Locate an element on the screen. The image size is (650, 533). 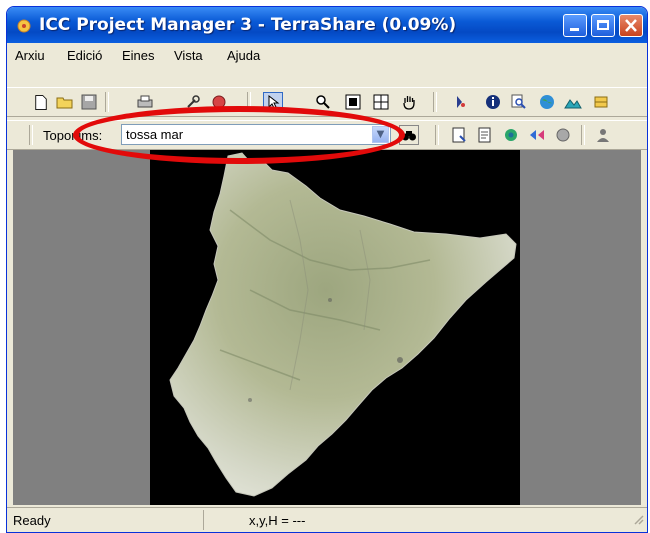
maximize-button is located at coordinates (603, 25).